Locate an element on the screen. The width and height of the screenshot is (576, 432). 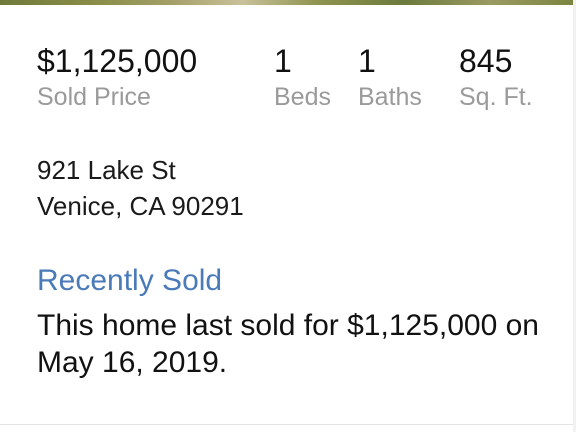
recently-sold-title: Recently Sold is located at coordinates (130, 280).